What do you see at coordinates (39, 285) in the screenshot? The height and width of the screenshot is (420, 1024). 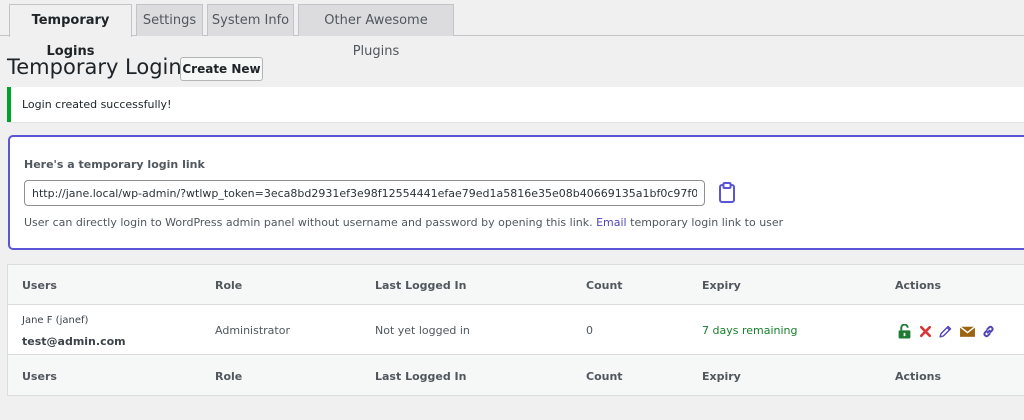 I see `column-header-users: Users` at bounding box center [39, 285].